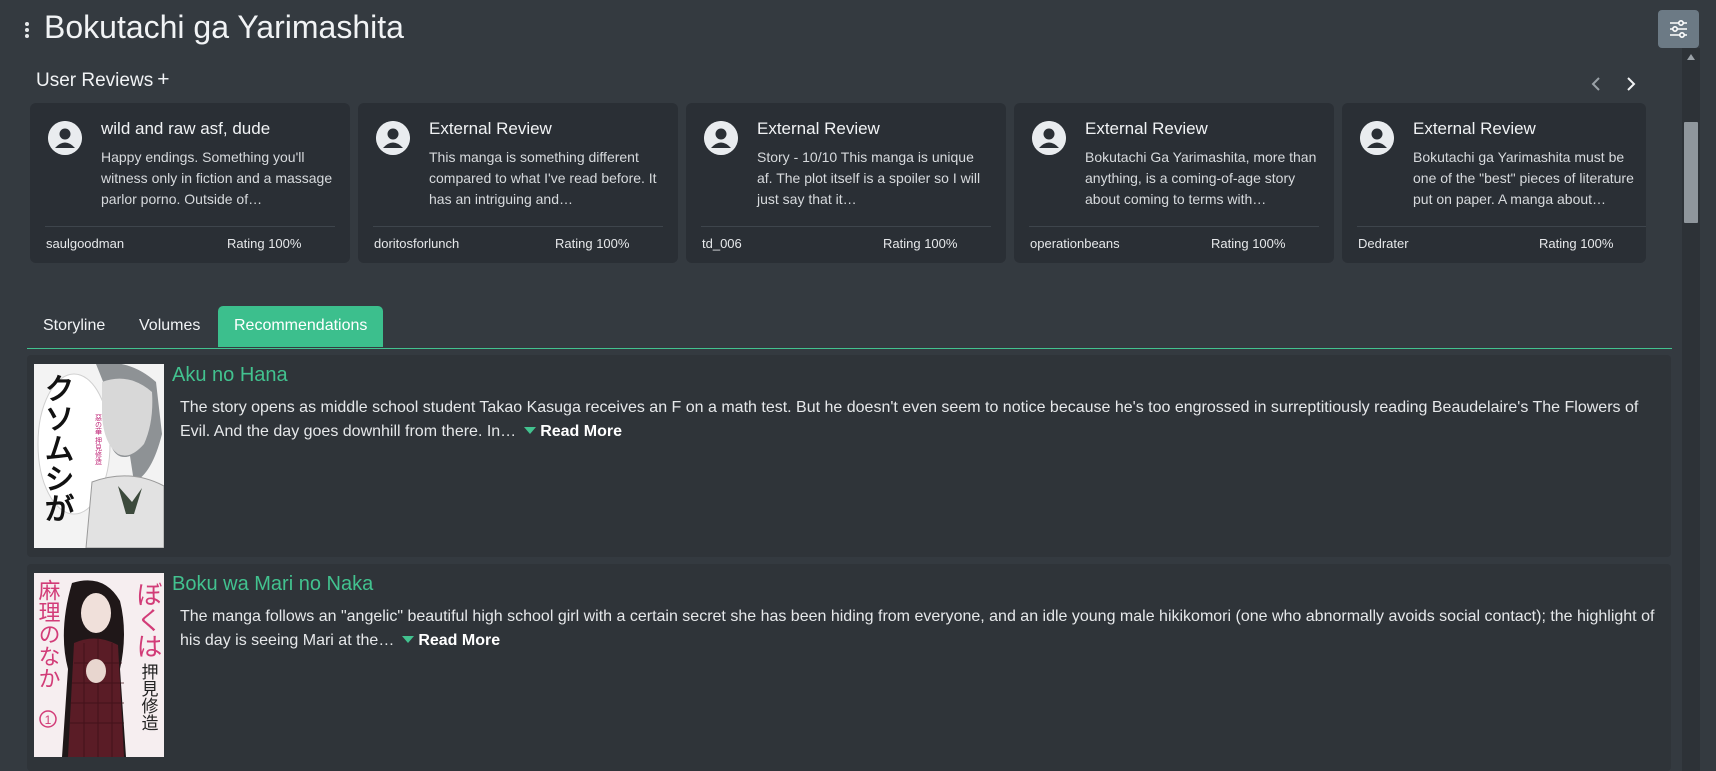 This screenshot has width=1716, height=771. What do you see at coordinates (85, 243) in the screenshot?
I see `review-username: saulgoodman` at bounding box center [85, 243].